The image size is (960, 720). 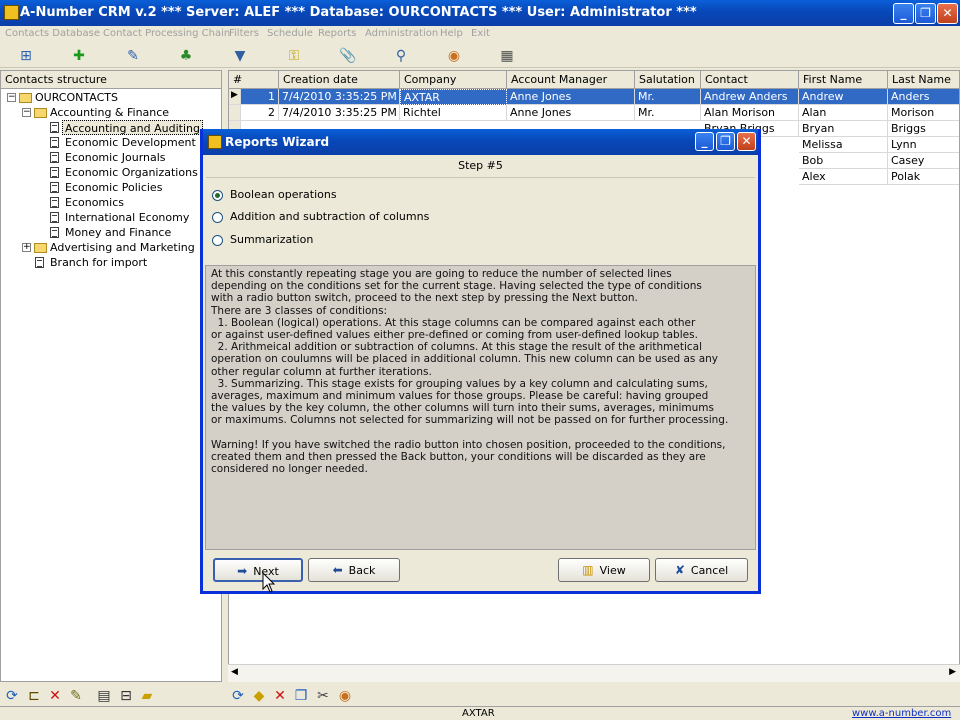 I want to click on keys-icon: ⚿, so click(x=294, y=56).